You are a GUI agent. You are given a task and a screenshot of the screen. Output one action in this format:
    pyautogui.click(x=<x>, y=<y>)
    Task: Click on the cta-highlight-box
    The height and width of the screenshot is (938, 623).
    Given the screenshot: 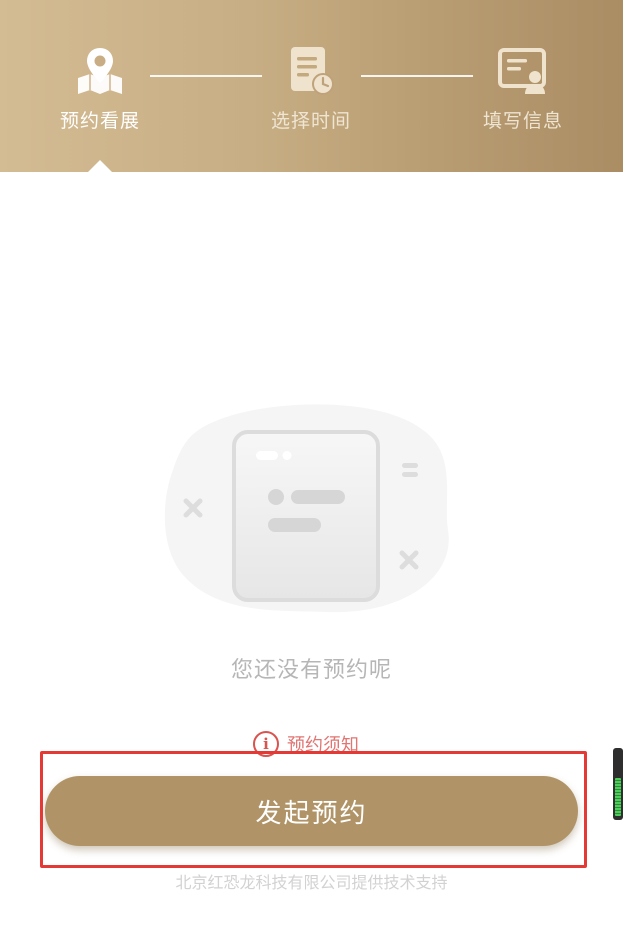 What is the action you would take?
    pyautogui.click(x=313, y=809)
    